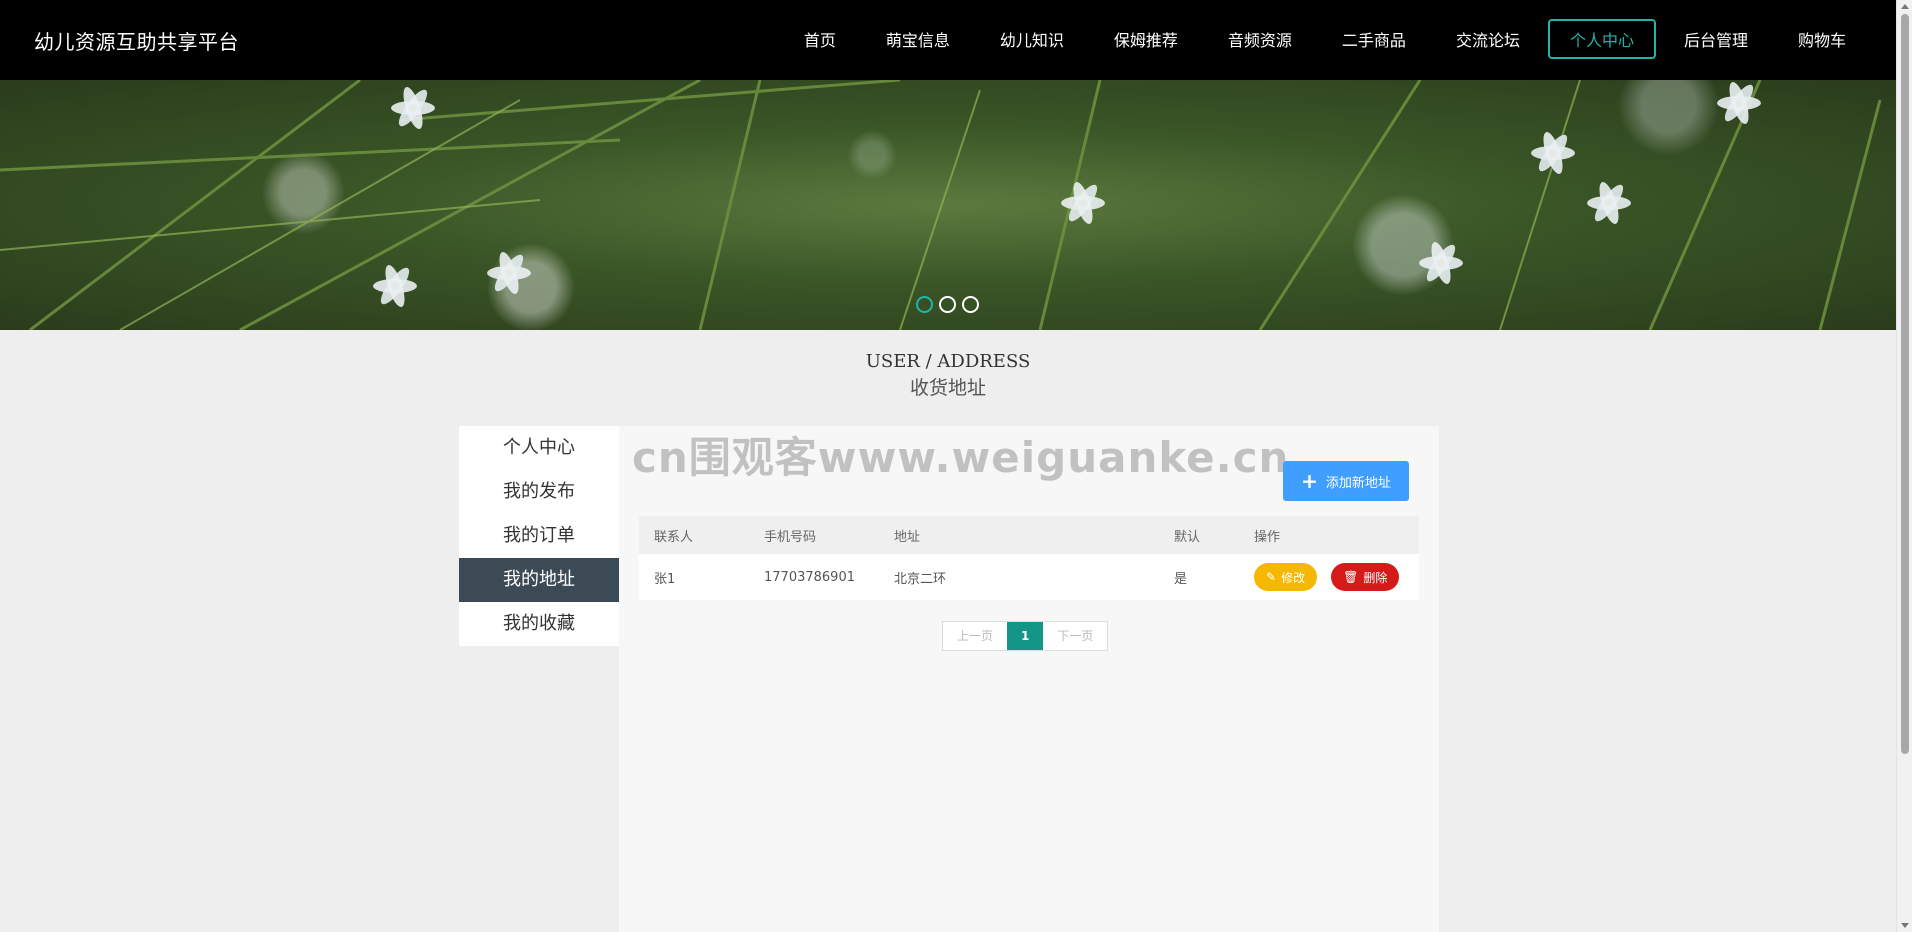  What do you see at coordinates (1905, 925) in the screenshot?
I see `scroll-down-icon` at bounding box center [1905, 925].